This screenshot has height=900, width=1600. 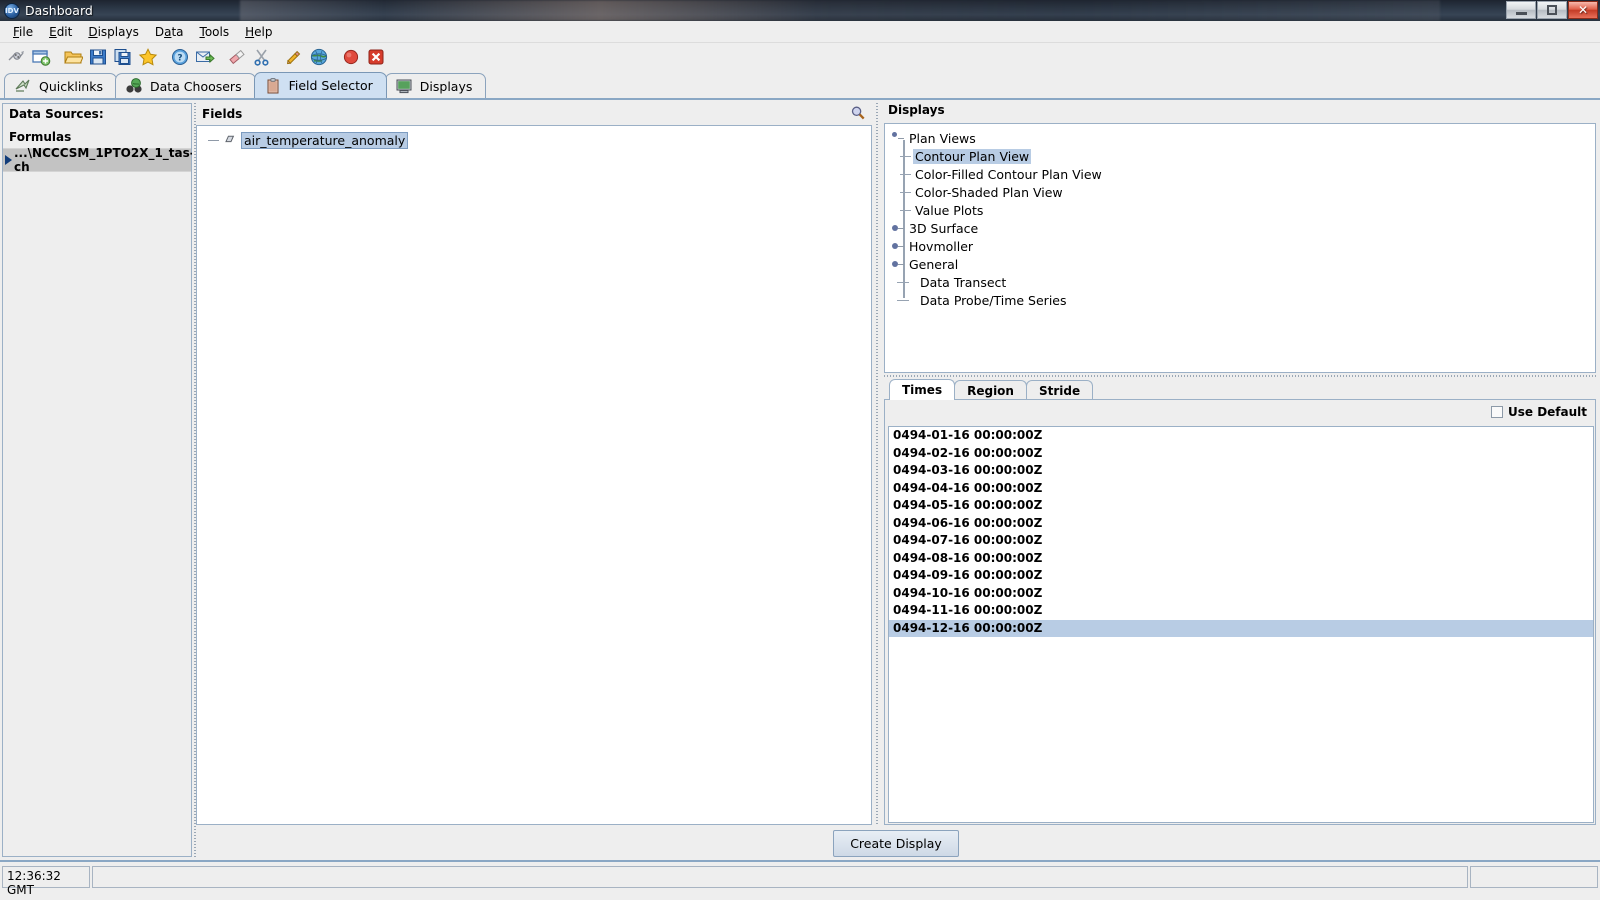 I want to click on tree-node-hovmoller: Hovmoller, so click(x=1240, y=246).